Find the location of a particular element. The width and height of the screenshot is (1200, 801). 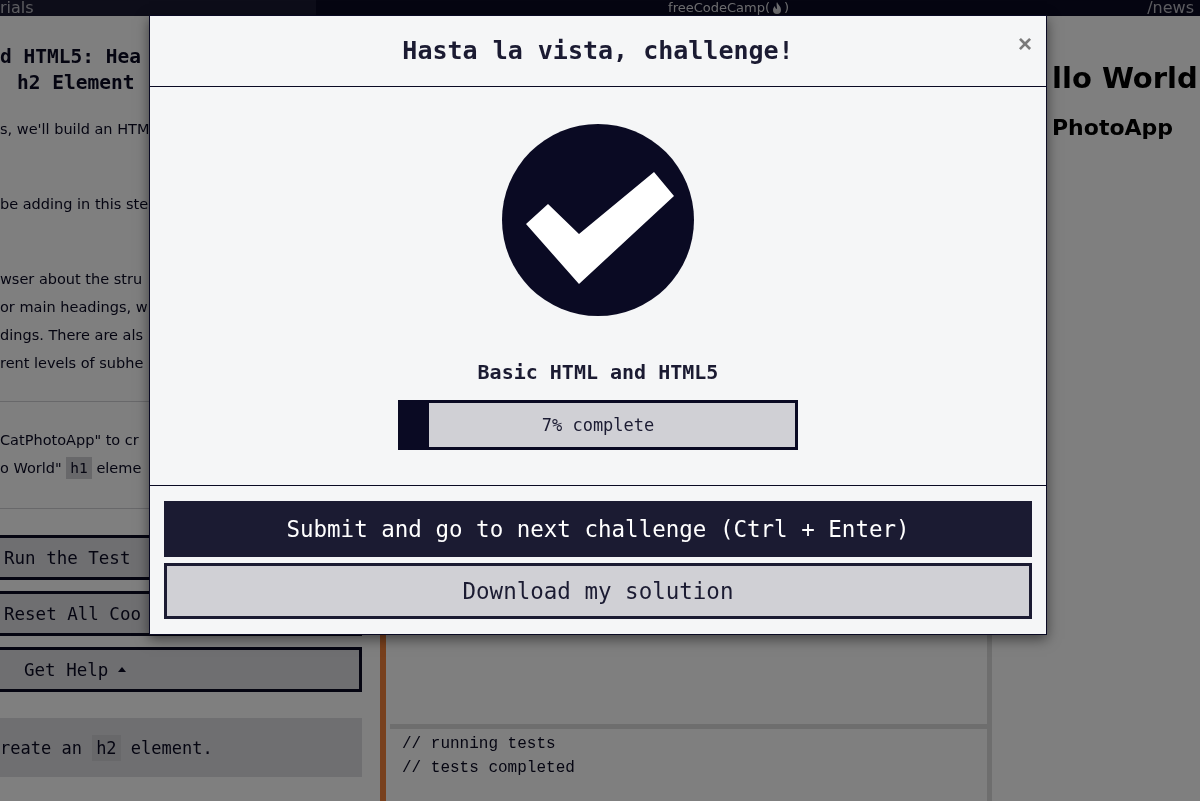

nav-link: /news is located at coordinates (1170, 8).